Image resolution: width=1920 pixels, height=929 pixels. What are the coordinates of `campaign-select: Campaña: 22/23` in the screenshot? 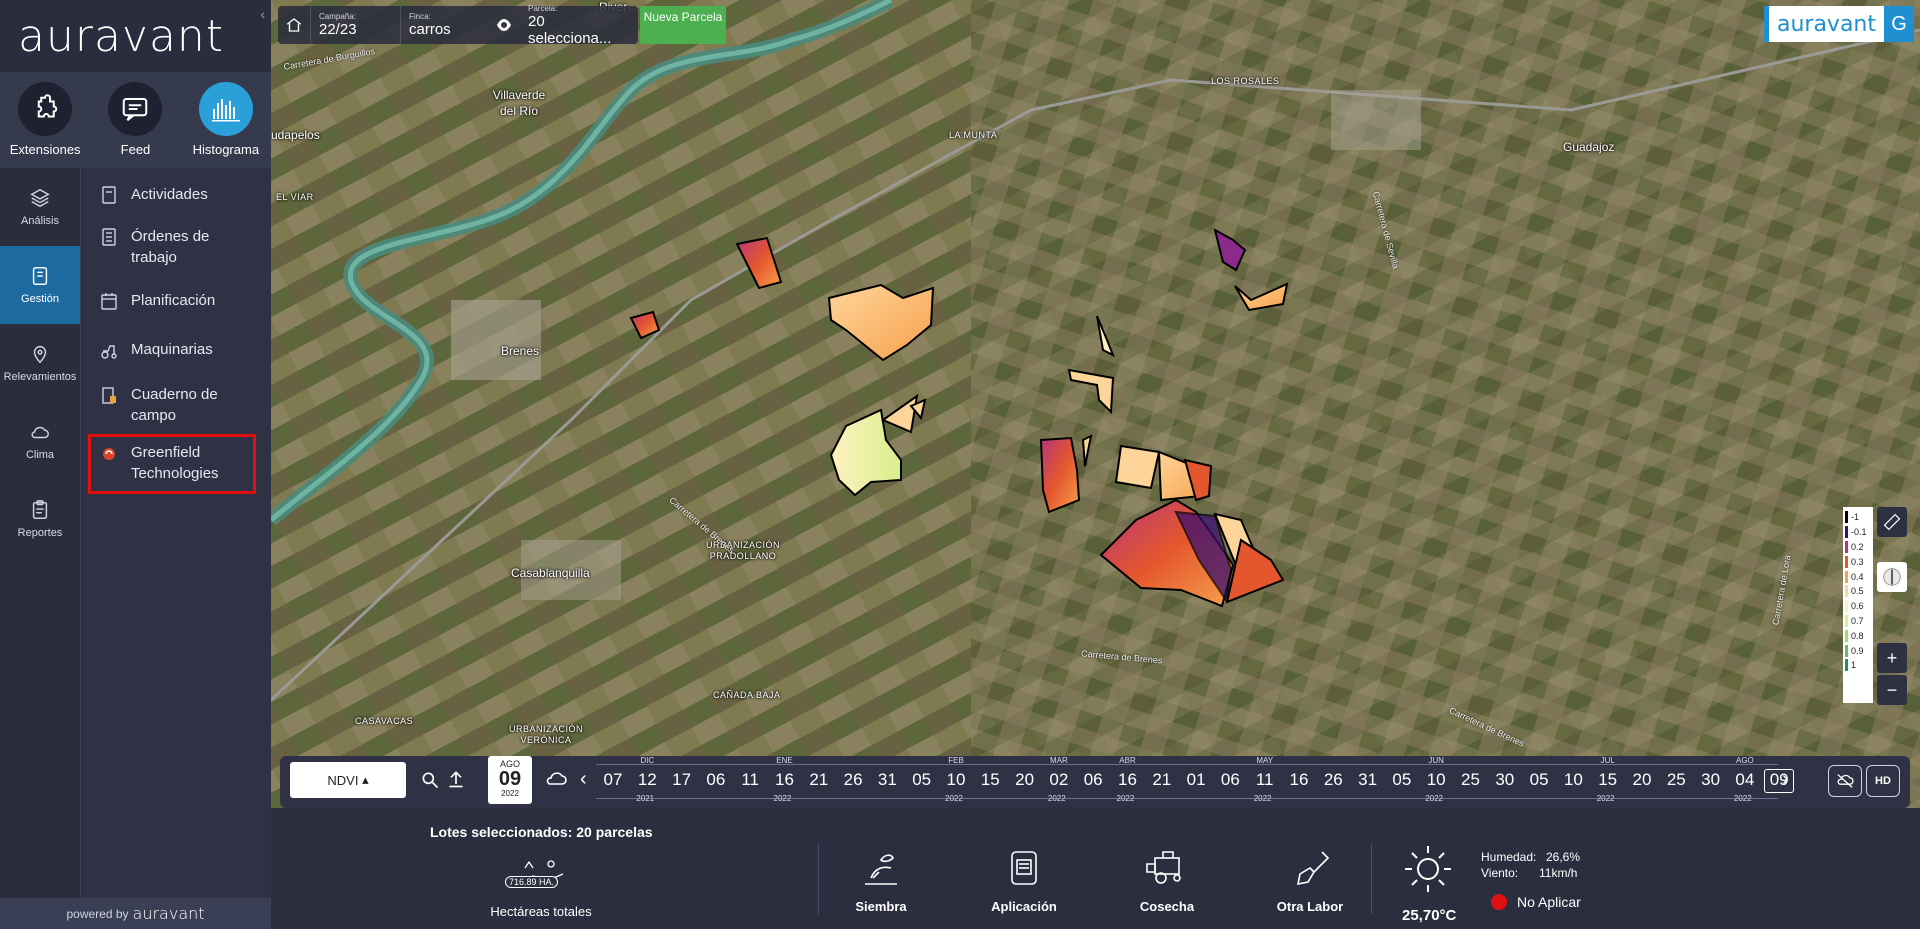 It's located at (355, 25).